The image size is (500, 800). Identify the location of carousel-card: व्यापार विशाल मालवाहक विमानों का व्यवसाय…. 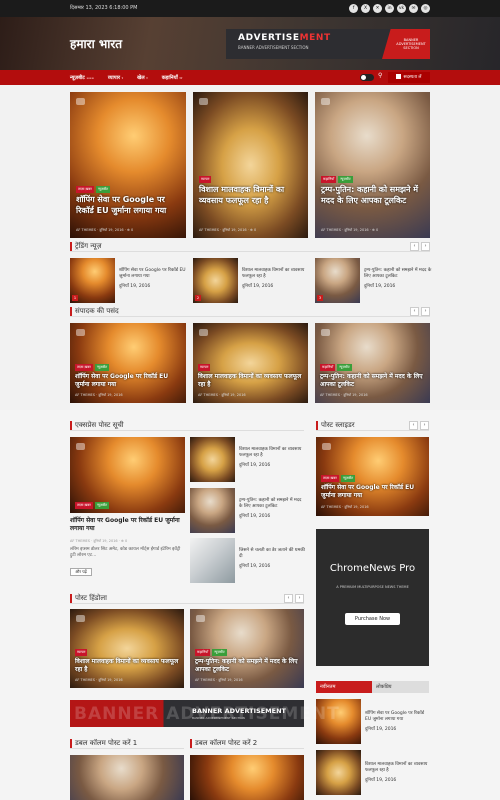
(127, 648).